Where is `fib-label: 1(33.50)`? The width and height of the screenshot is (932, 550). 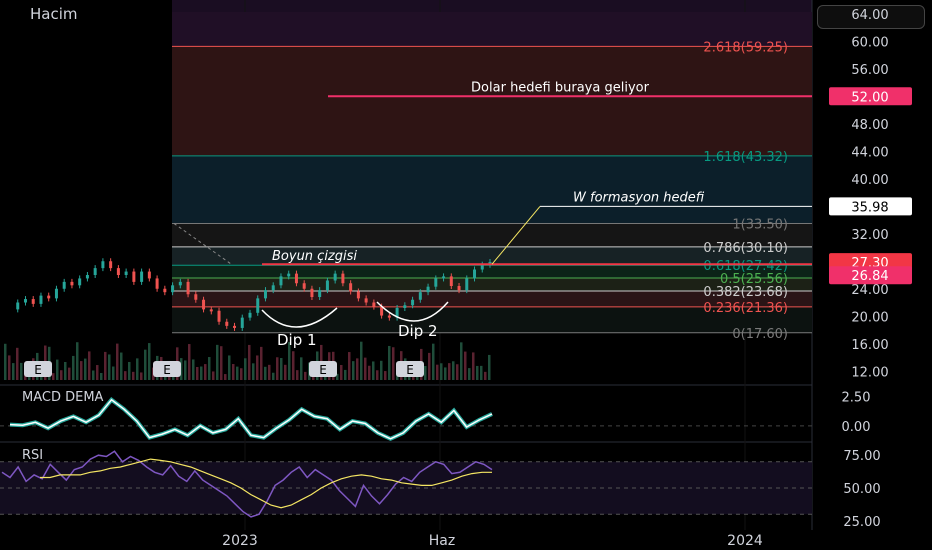 fib-label: 1(33.50) is located at coordinates (760, 224).